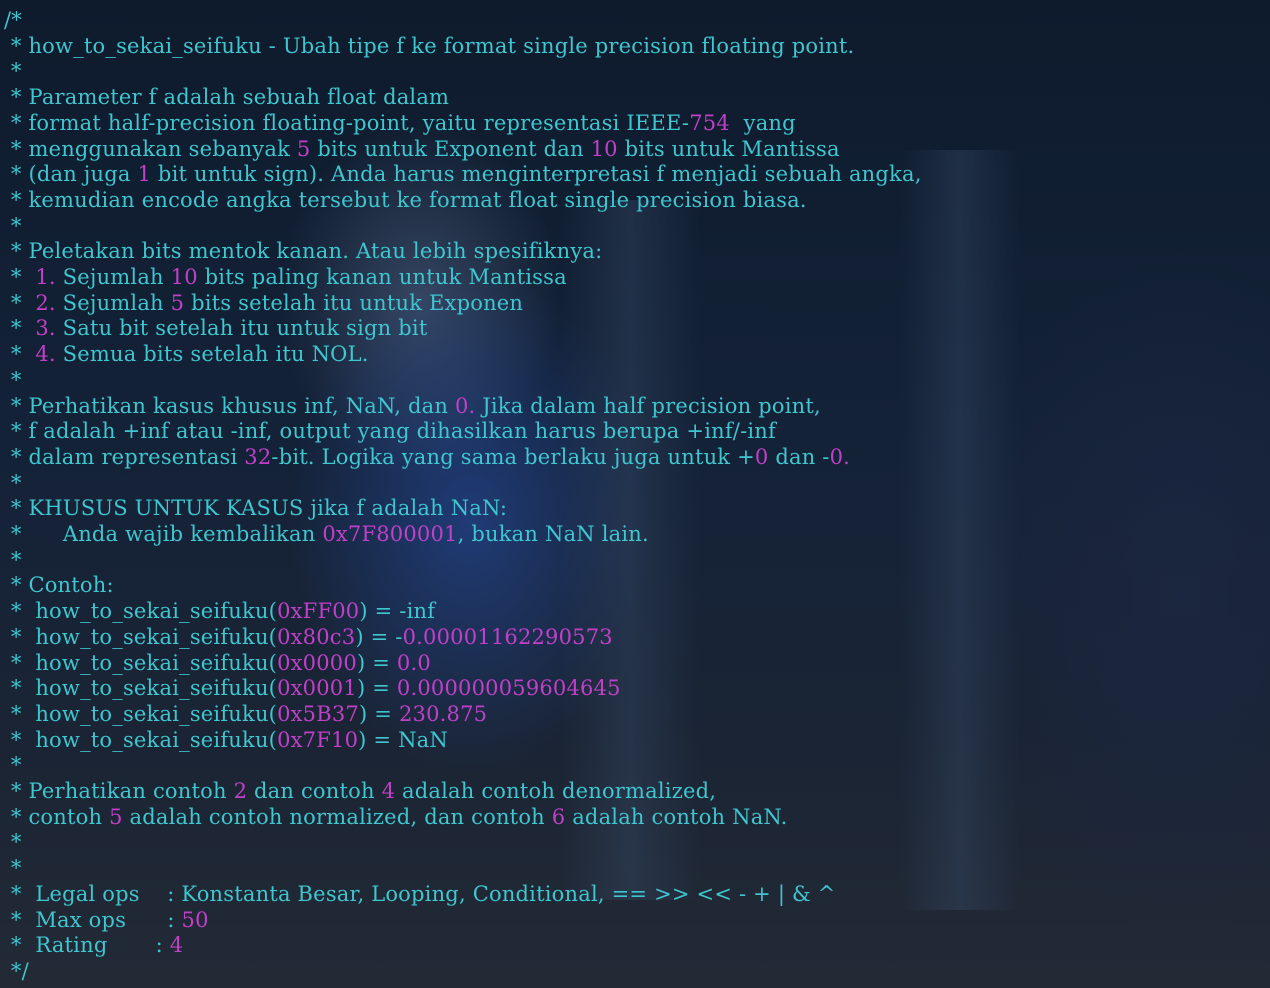 This screenshot has height=988, width=1270. Describe the element at coordinates (240, 791) in the screenshot. I see `code-number-token: 2` at that location.